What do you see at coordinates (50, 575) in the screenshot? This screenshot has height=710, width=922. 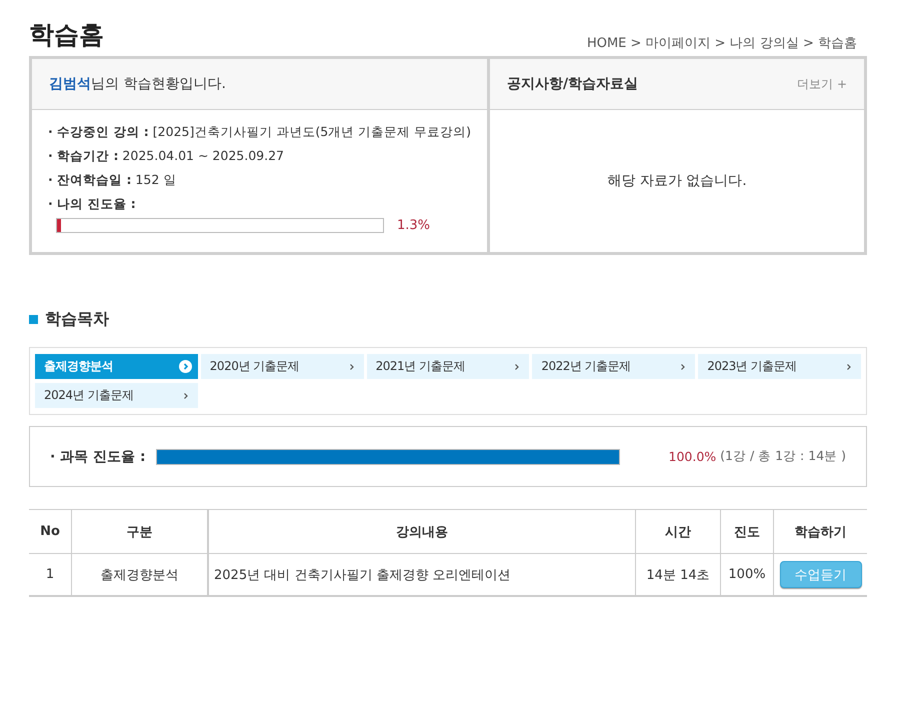 I see `table-cell: 1` at bounding box center [50, 575].